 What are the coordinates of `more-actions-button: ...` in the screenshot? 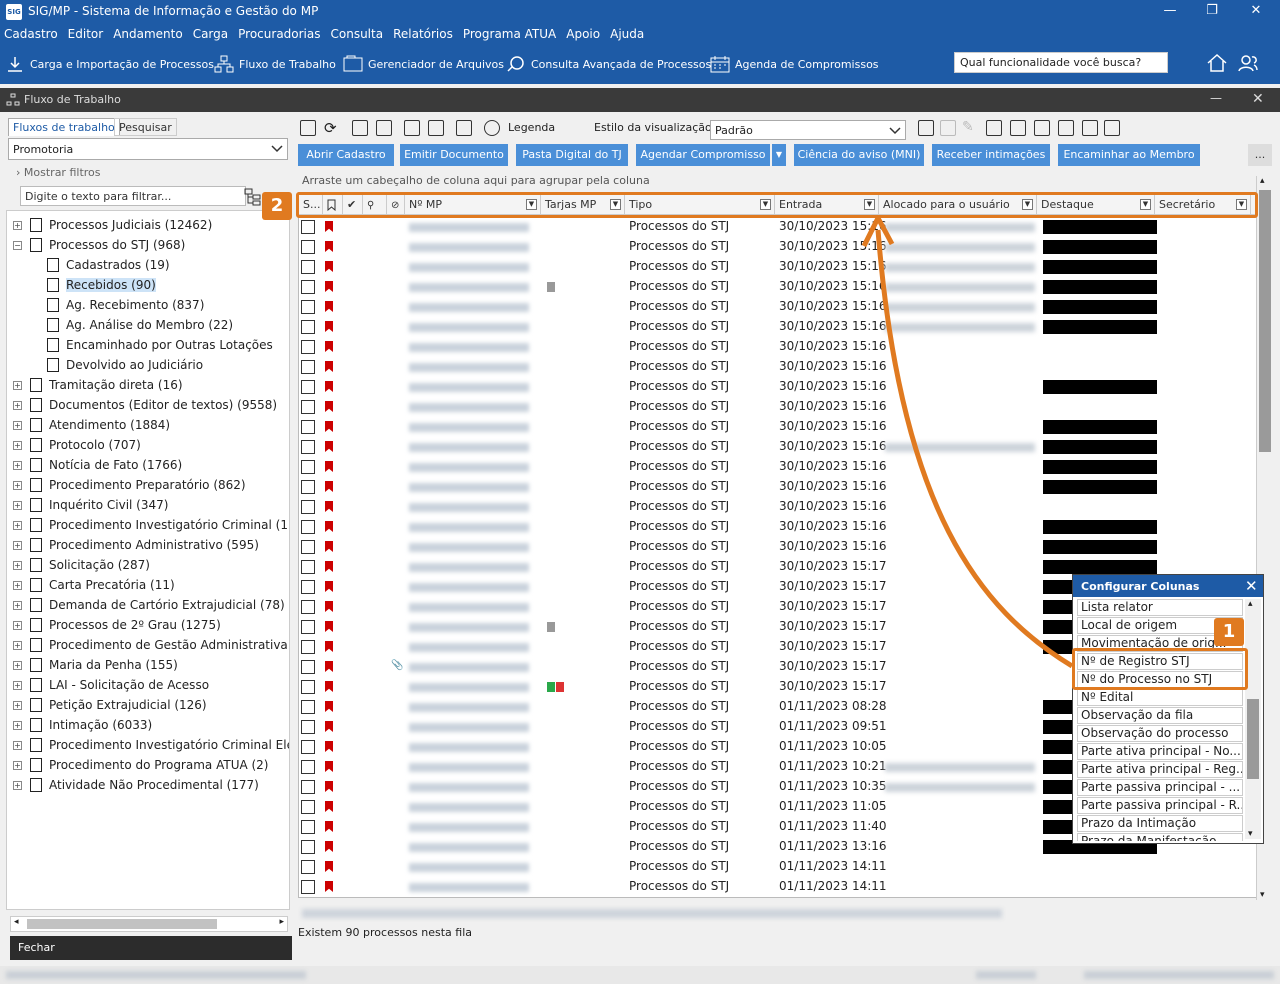 It's located at (1260, 155).